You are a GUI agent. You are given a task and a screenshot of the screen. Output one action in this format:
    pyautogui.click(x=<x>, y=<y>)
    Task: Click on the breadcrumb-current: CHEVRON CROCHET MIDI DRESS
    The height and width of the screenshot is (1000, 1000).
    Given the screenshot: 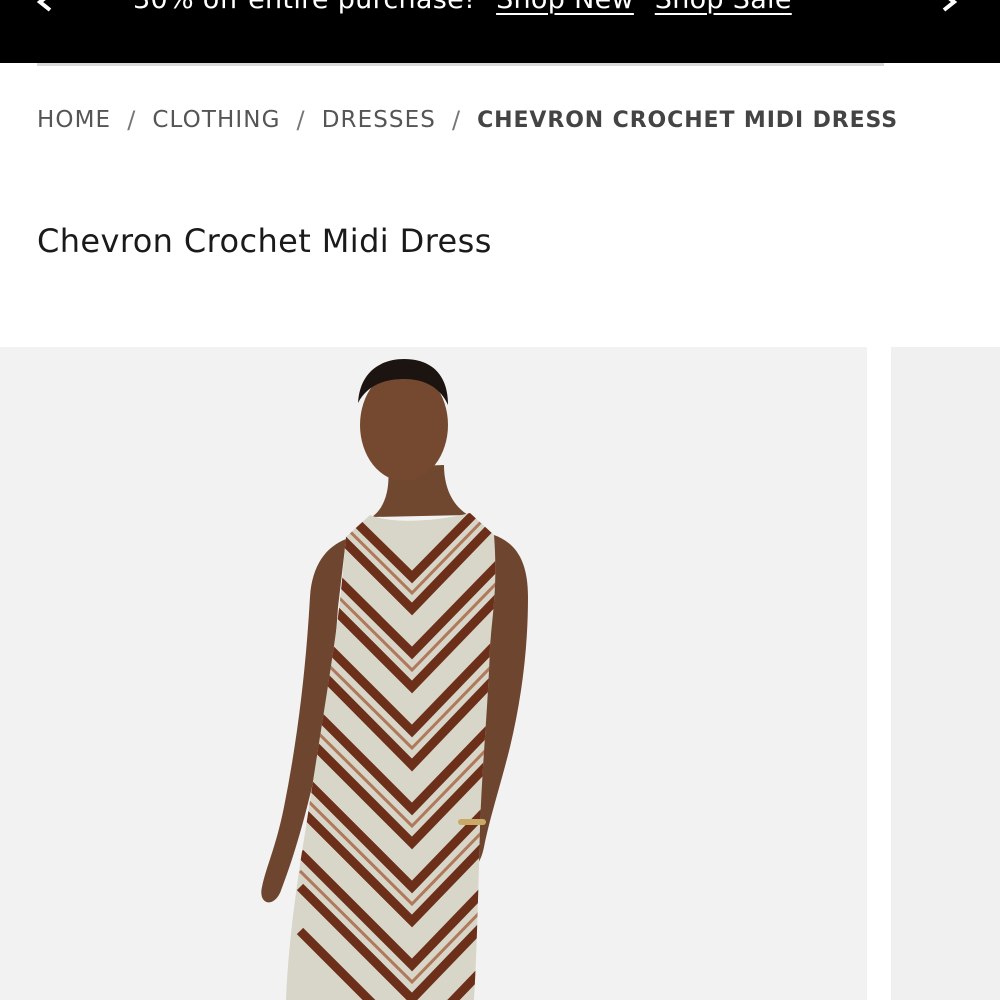 What is the action you would take?
    pyautogui.click(x=688, y=120)
    